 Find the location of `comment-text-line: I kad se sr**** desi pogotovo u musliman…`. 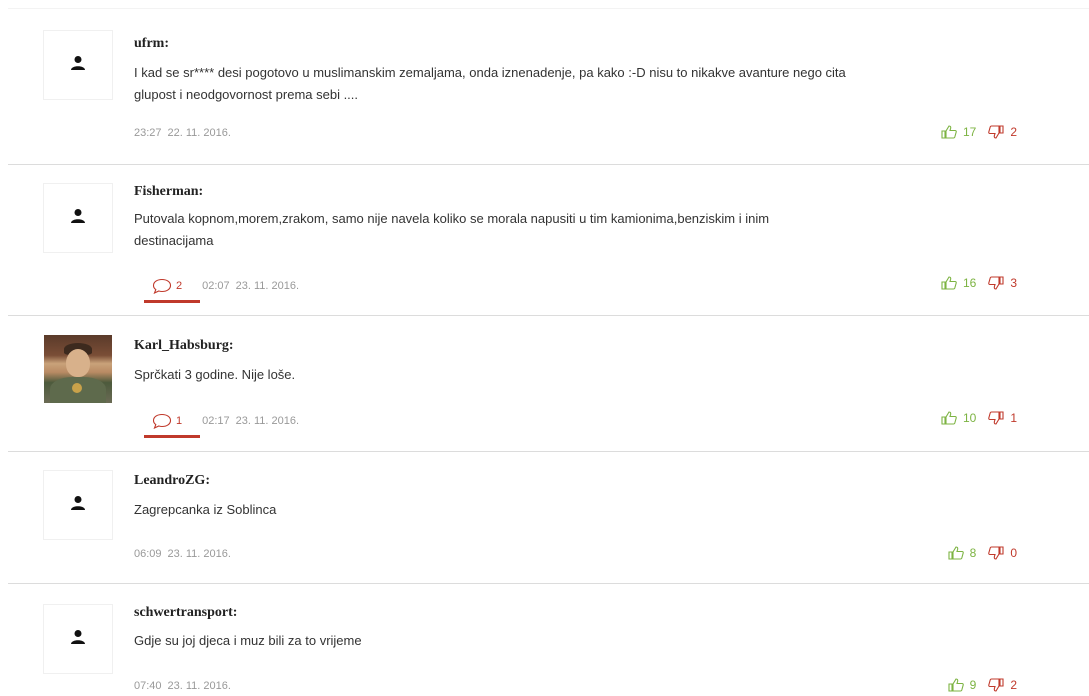

comment-text-line: I kad se sr**** desi pogotovo u musliman… is located at coordinates (490, 72).